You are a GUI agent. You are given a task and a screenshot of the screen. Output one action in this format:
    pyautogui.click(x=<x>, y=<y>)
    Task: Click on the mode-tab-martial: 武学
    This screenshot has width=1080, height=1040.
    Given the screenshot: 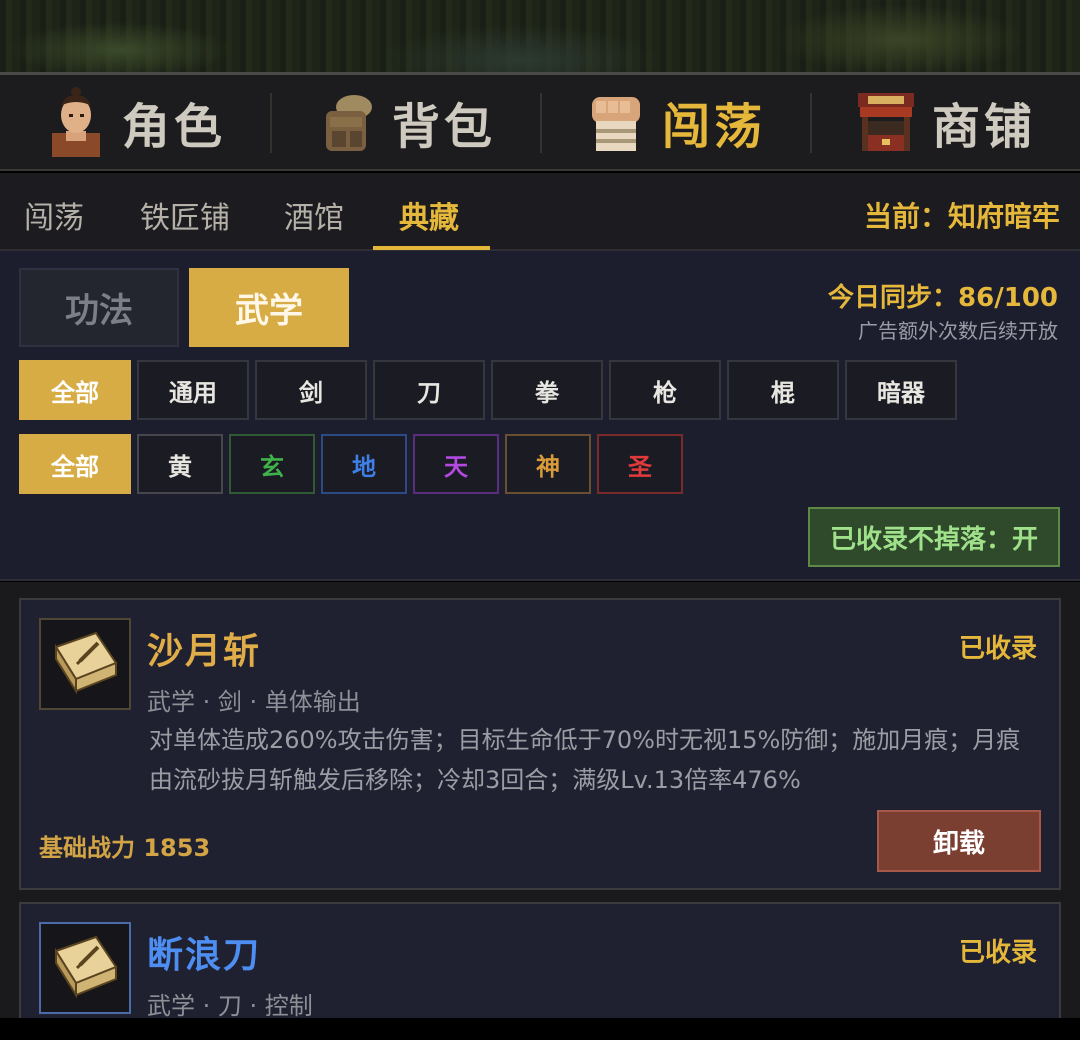 What is the action you would take?
    pyautogui.click(x=269, y=307)
    